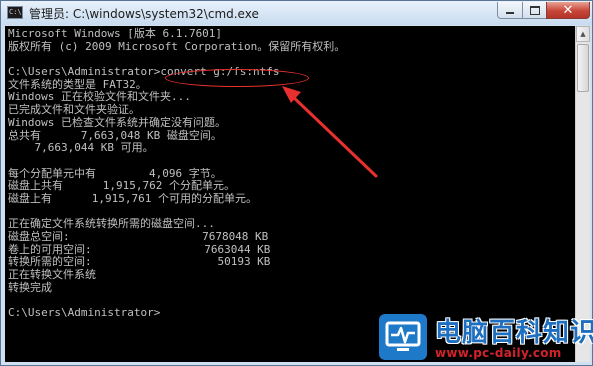 The width and height of the screenshot is (593, 366). Describe the element at coordinates (514, 333) in the screenshot. I see `watermark-title: 电脑百科知识` at that location.